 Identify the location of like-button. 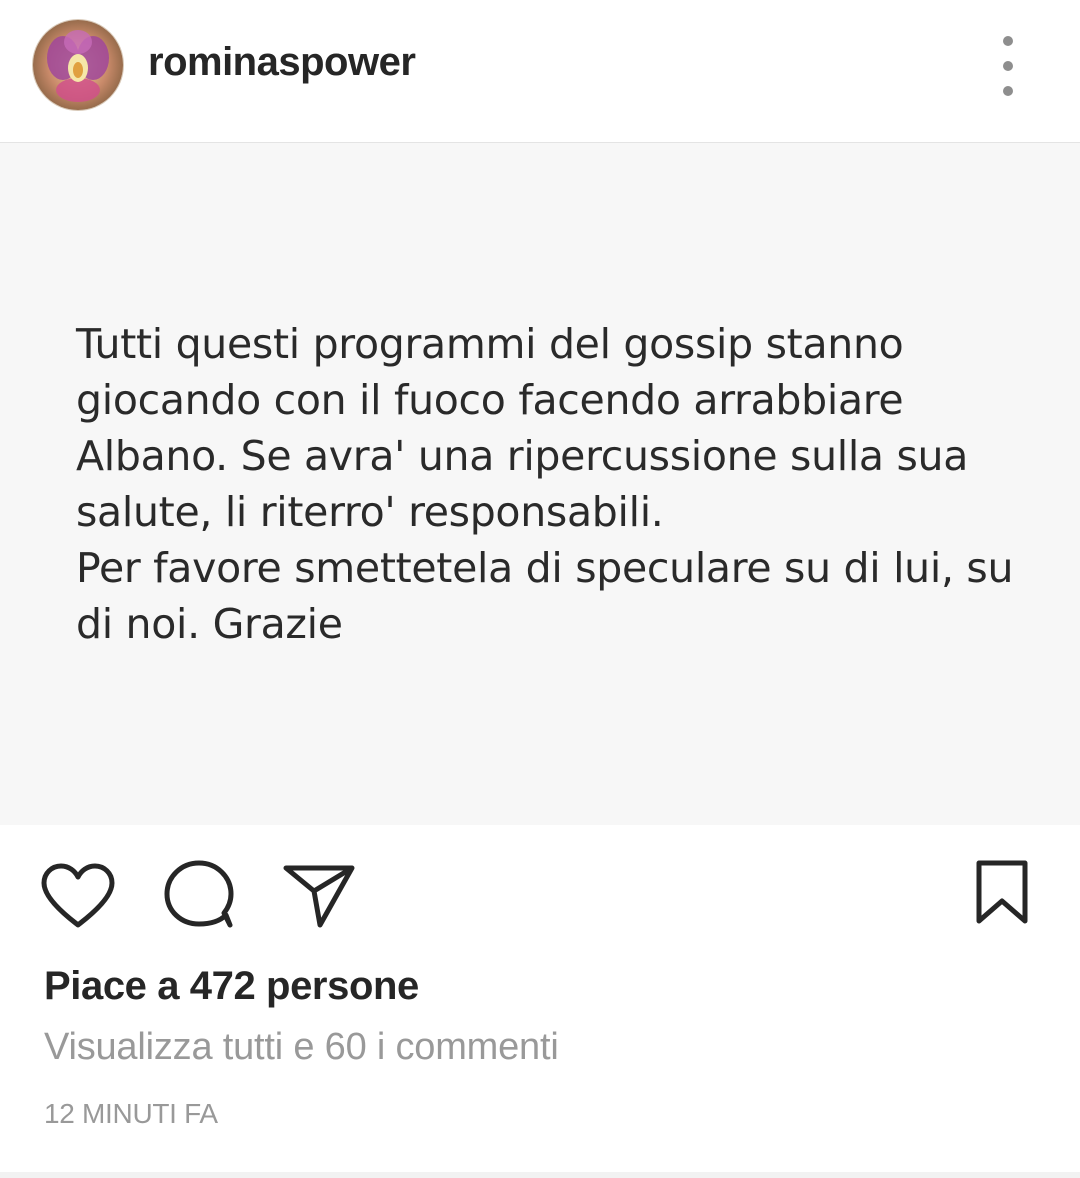
(78, 896).